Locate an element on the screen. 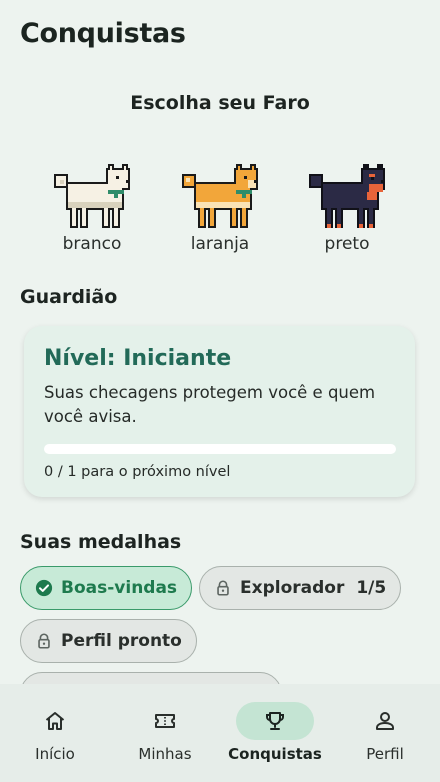 The height and width of the screenshot is (782, 440). faro-option-label: laranja is located at coordinates (220, 244).